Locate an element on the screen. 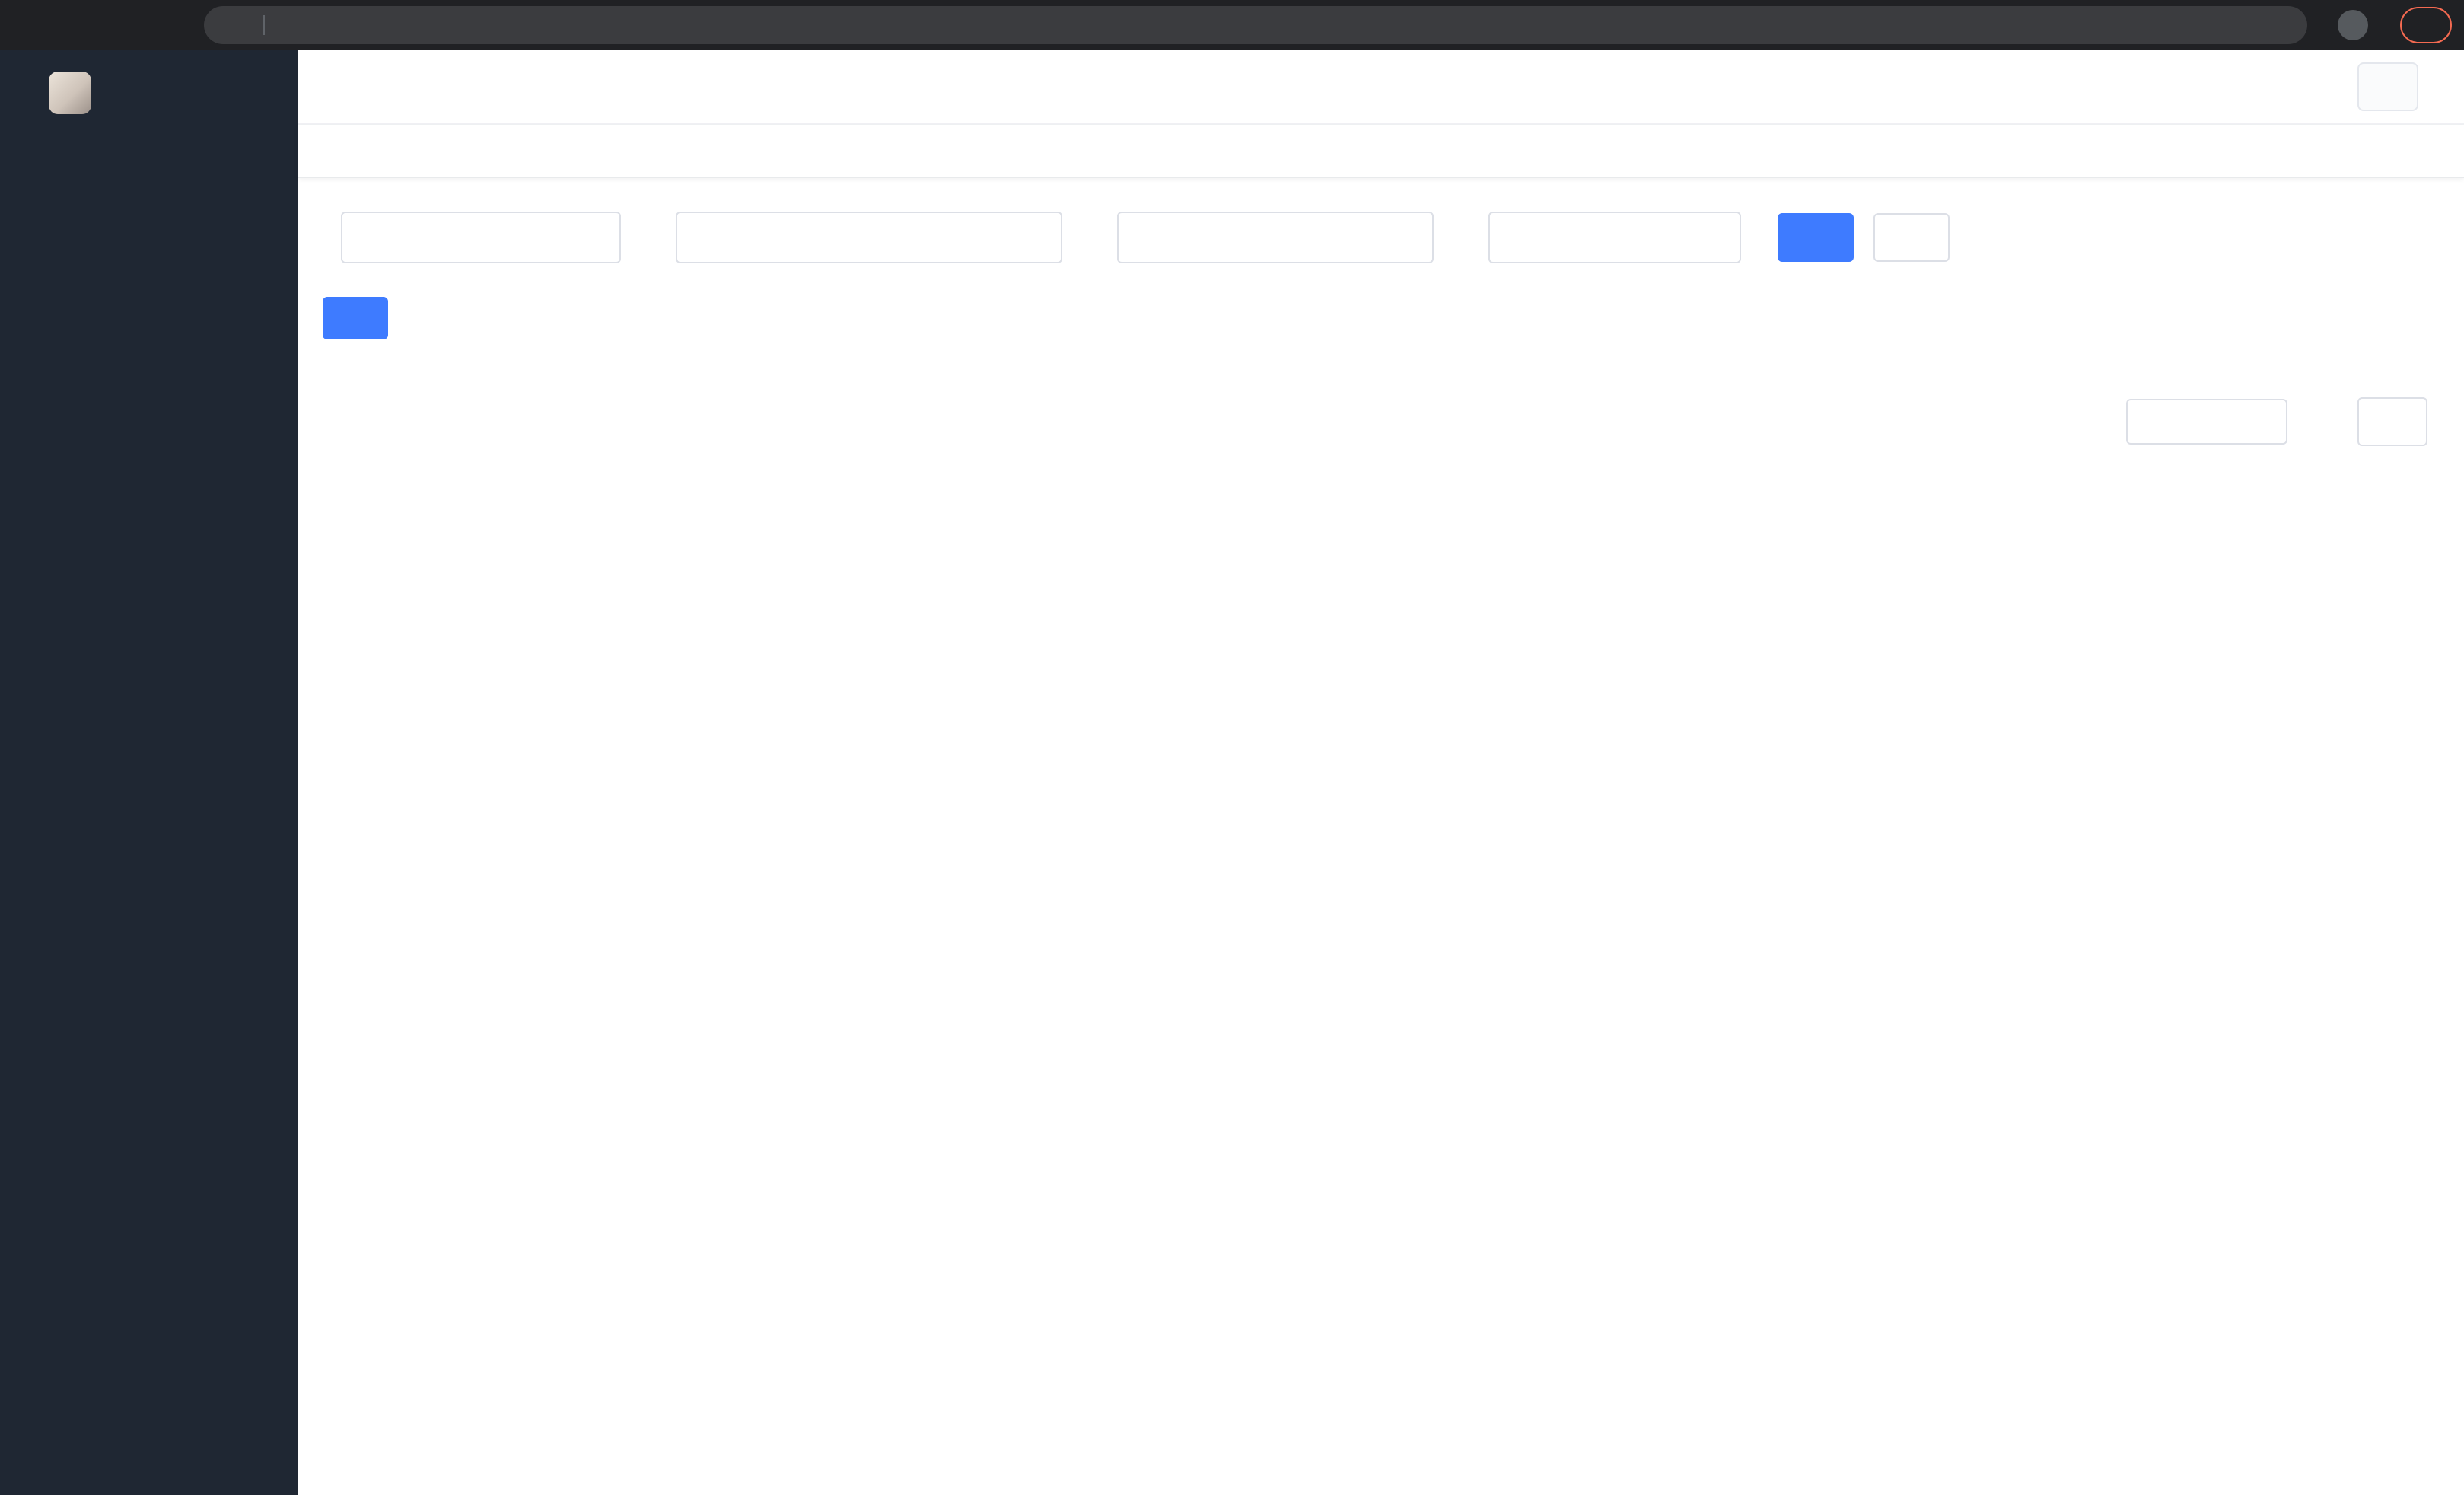 The image size is (2464, 1495). address-bar is located at coordinates (1255, 25).